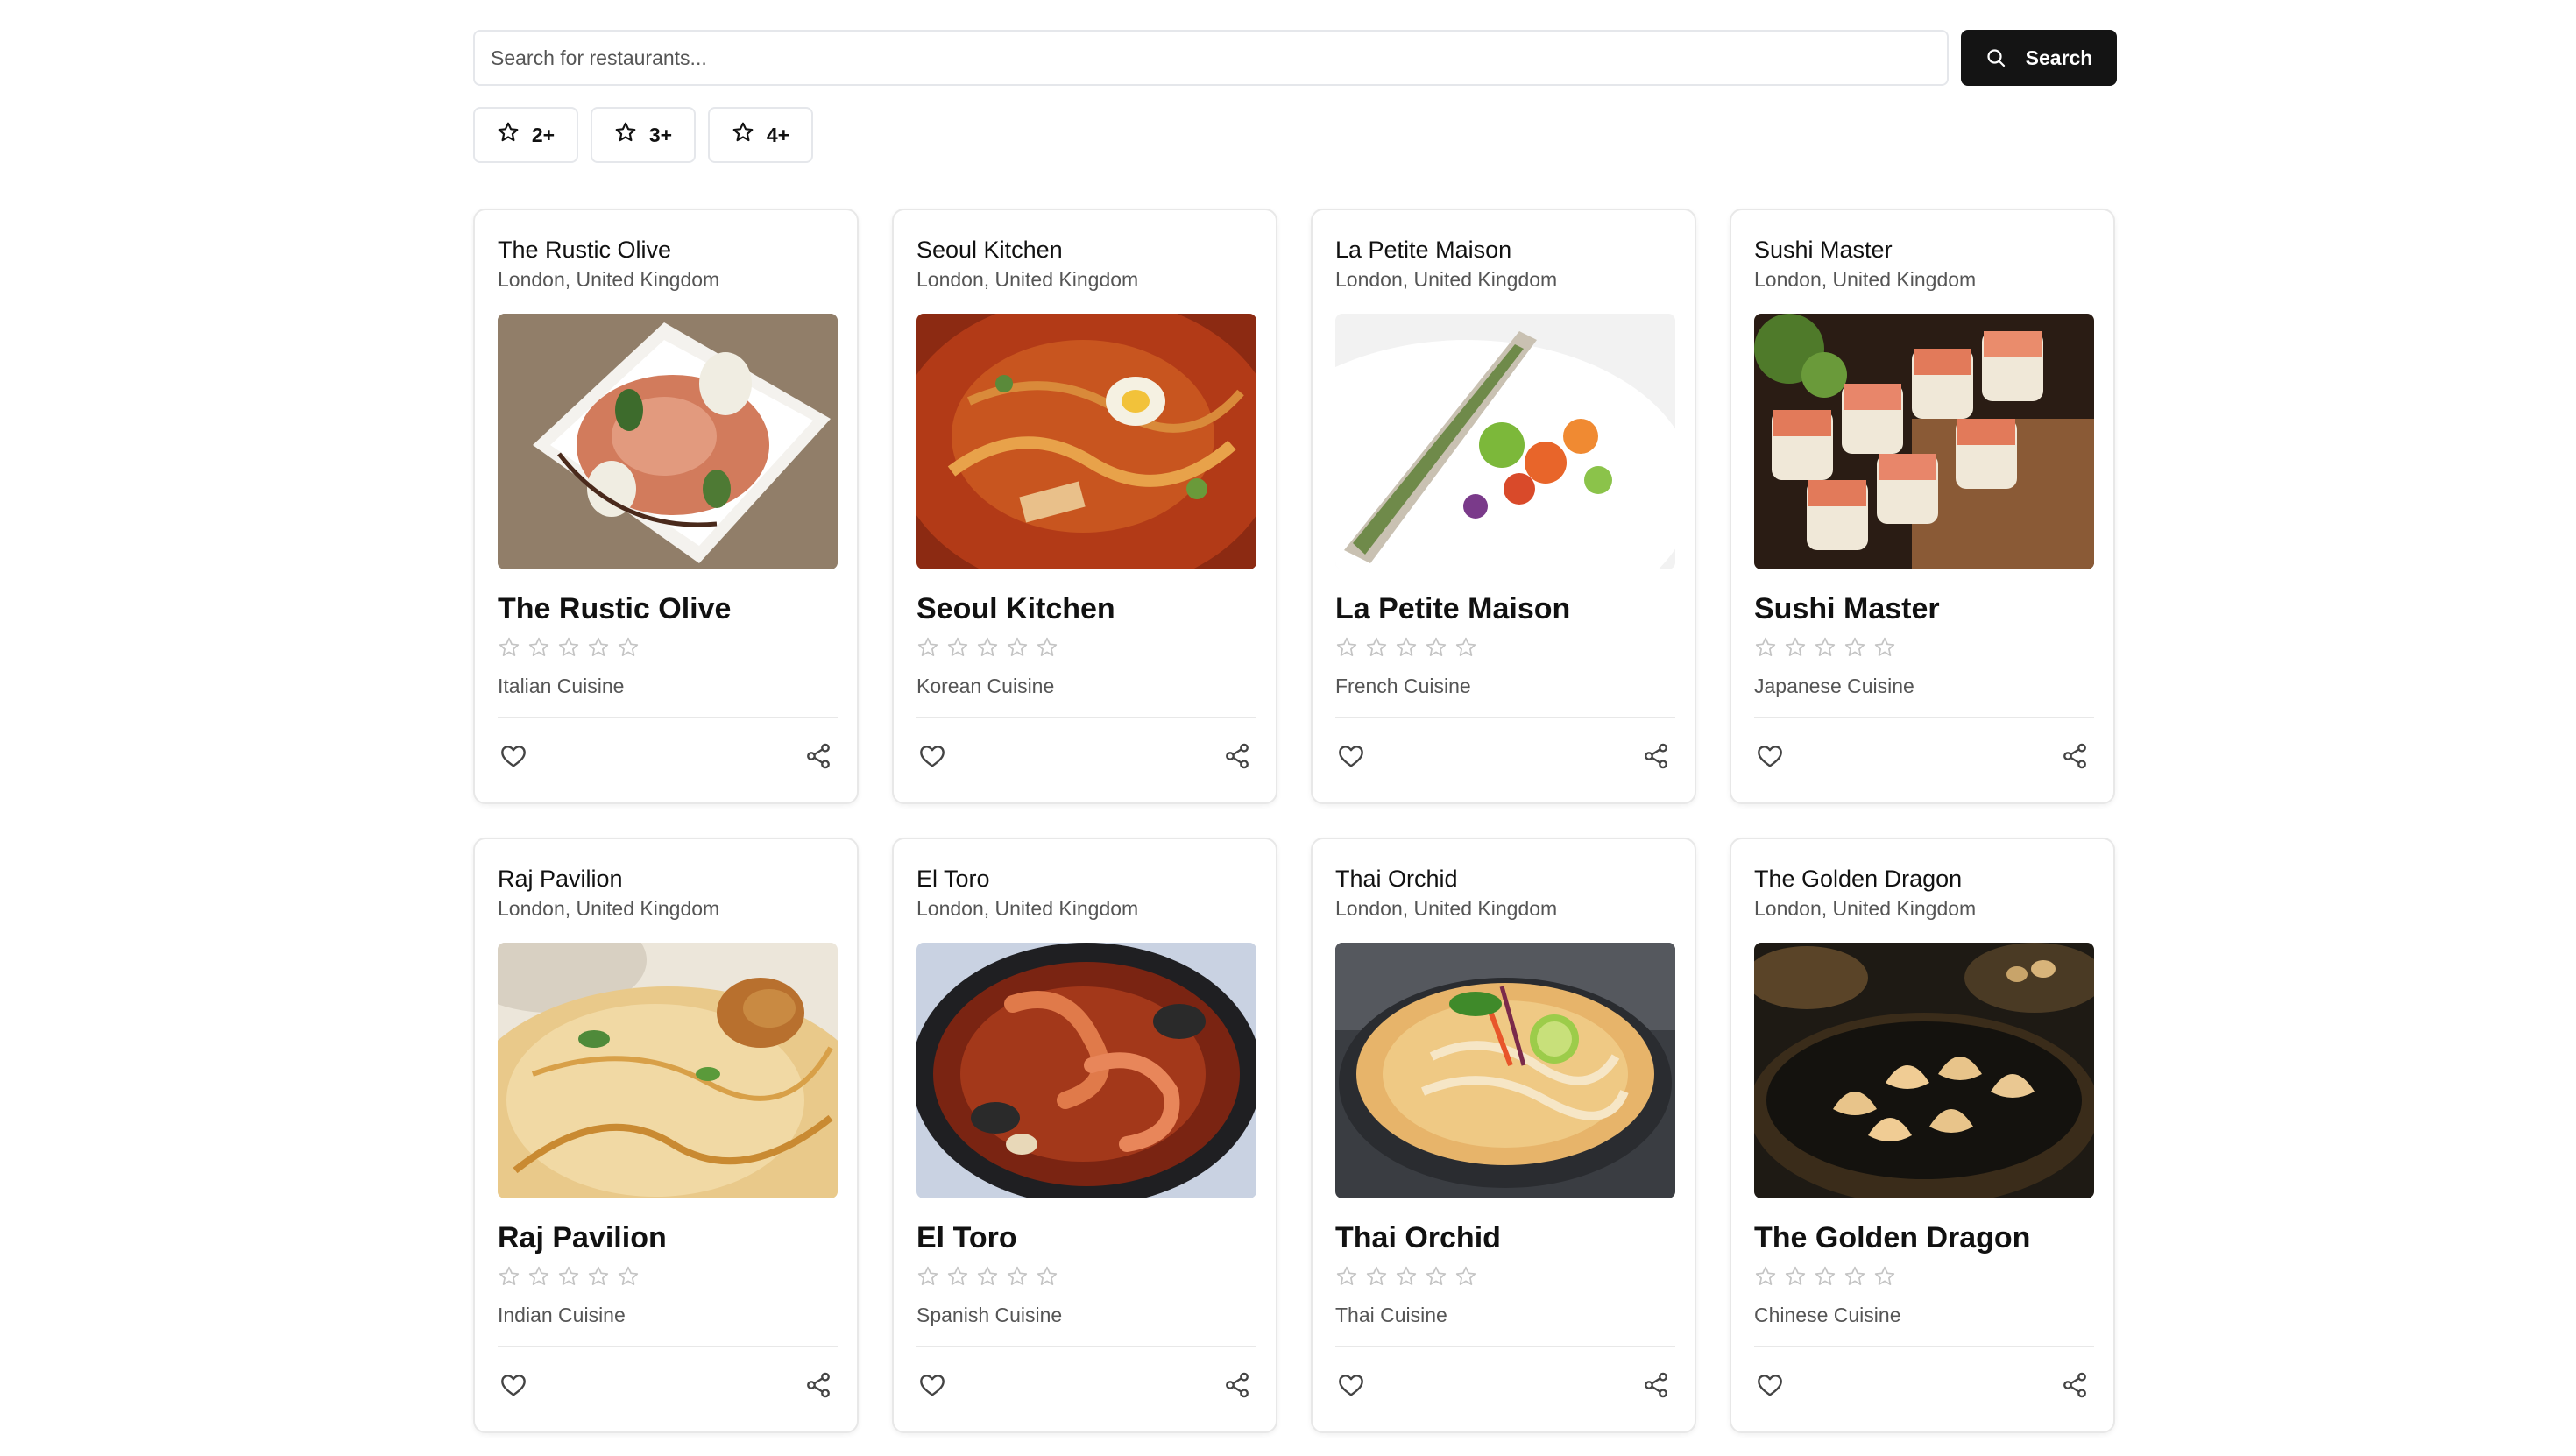 The width and height of the screenshot is (2576, 1456). Describe the element at coordinates (966, 1238) in the screenshot. I see `restaurant-name: El Toro` at that location.